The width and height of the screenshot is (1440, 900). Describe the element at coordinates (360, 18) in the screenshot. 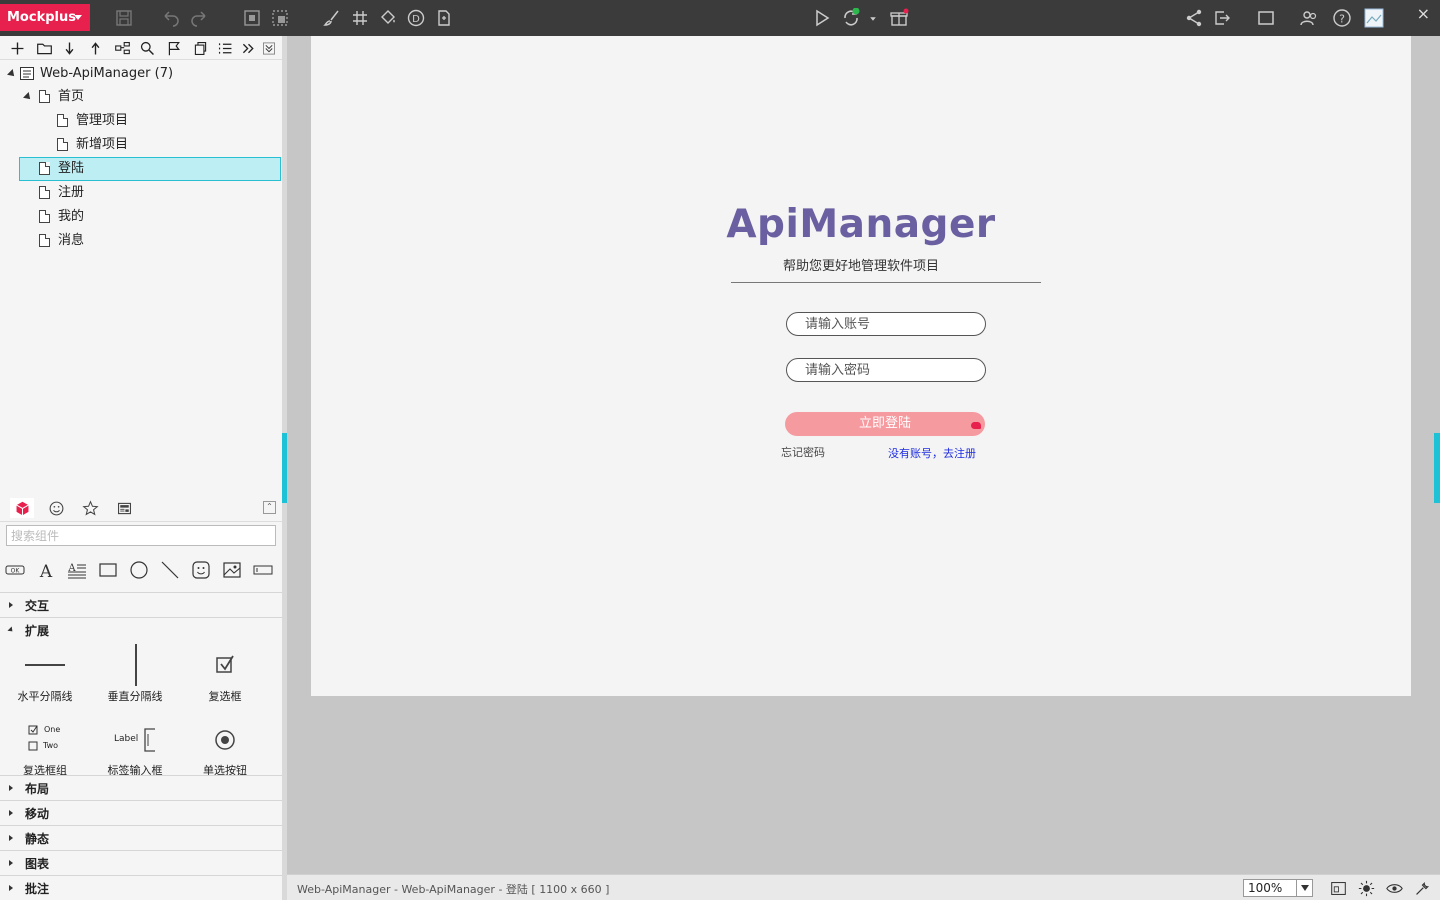

I see `grid-icon` at that location.